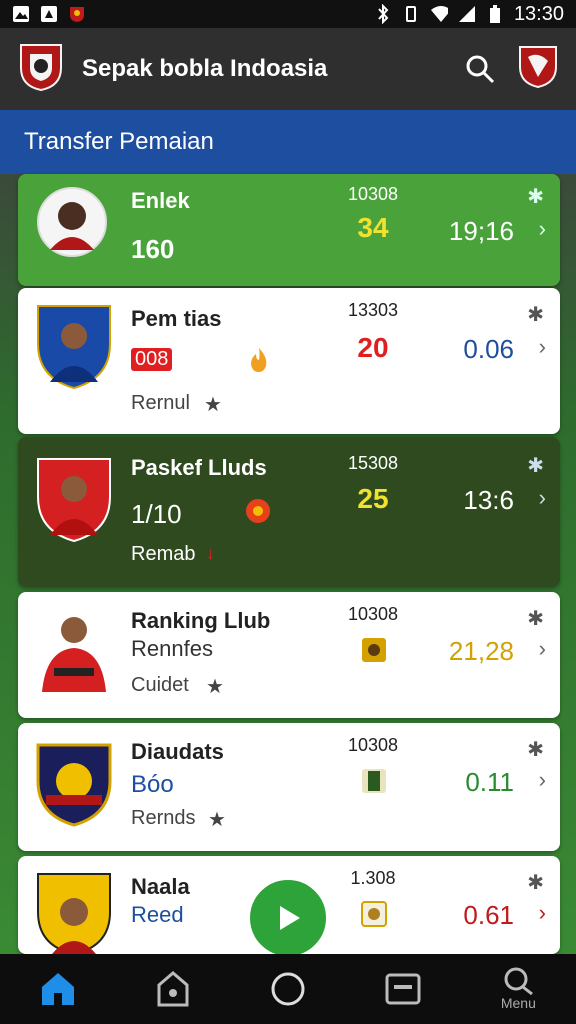  Describe the element at coordinates (153, 249) in the screenshot. I see `player-rating: 160` at that location.